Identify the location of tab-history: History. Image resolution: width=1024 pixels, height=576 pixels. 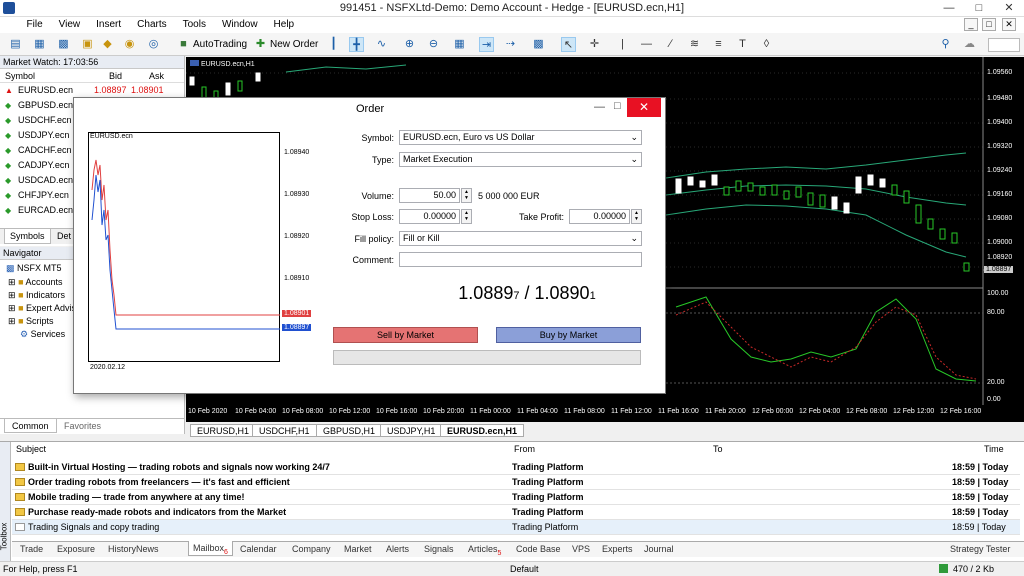
(122, 549).